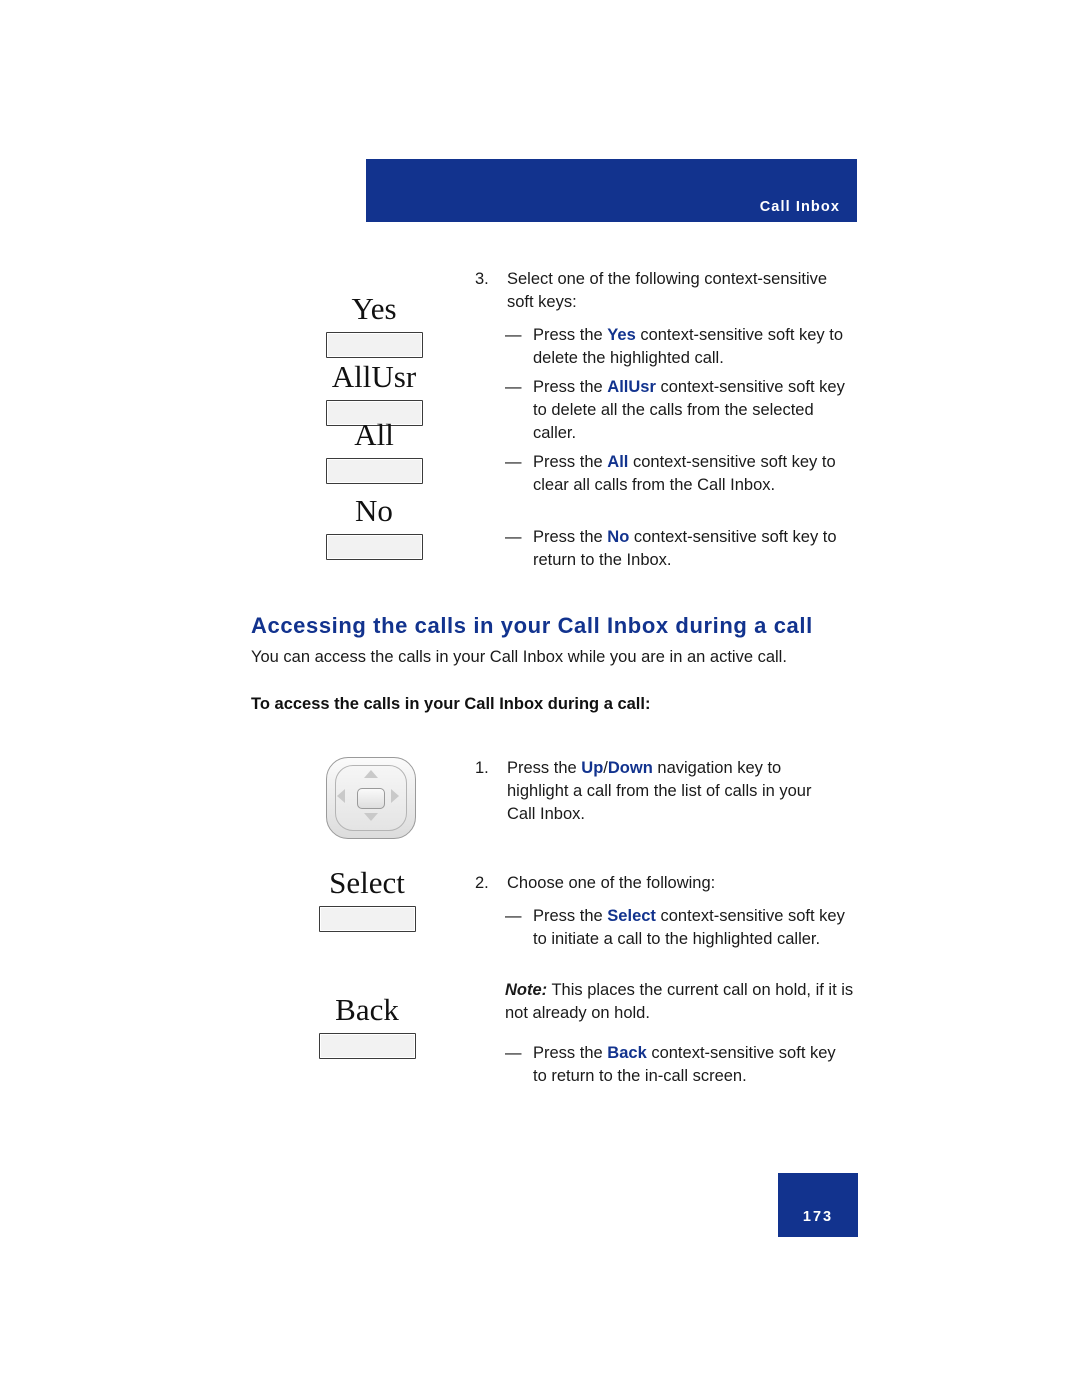  What do you see at coordinates (395, 796) in the screenshot?
I see `chevron-right-icon` at bounding box center [395, 796].